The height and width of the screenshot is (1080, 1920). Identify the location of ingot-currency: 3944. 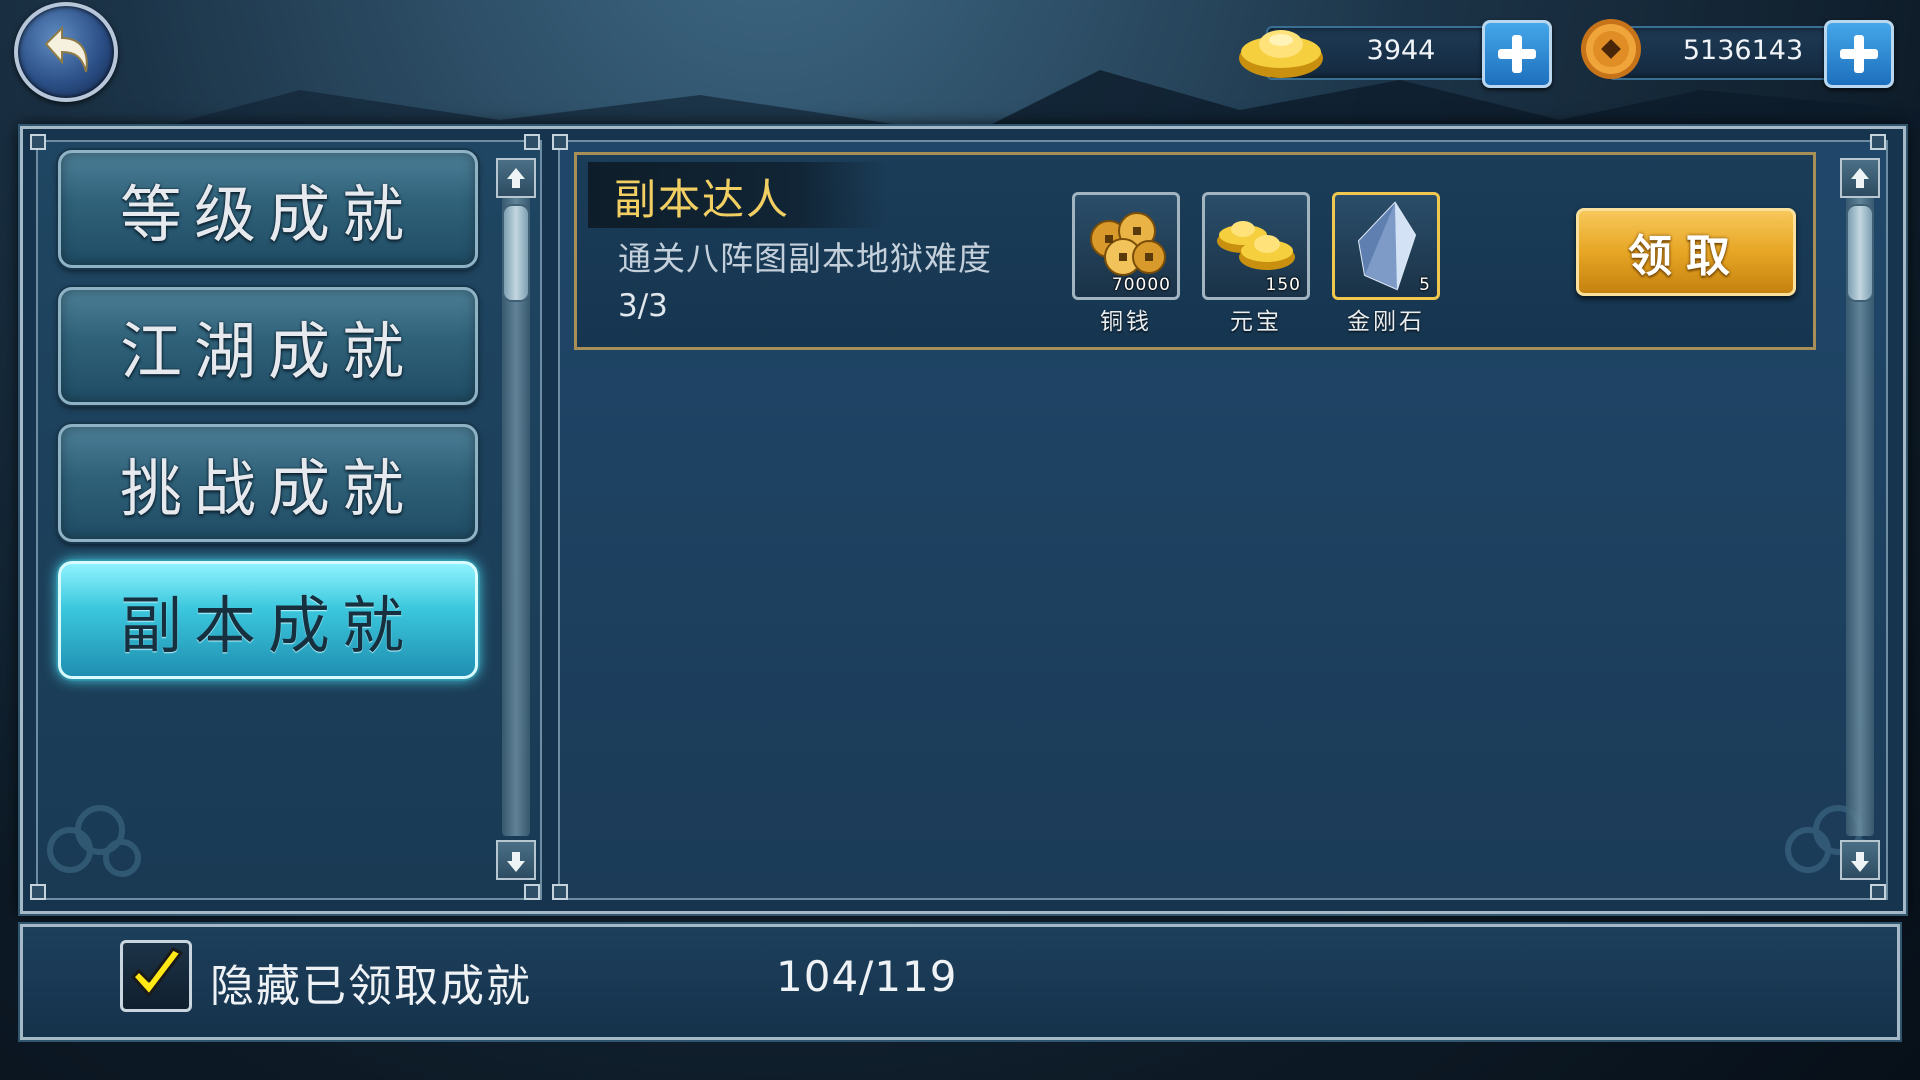
(1394, 54).